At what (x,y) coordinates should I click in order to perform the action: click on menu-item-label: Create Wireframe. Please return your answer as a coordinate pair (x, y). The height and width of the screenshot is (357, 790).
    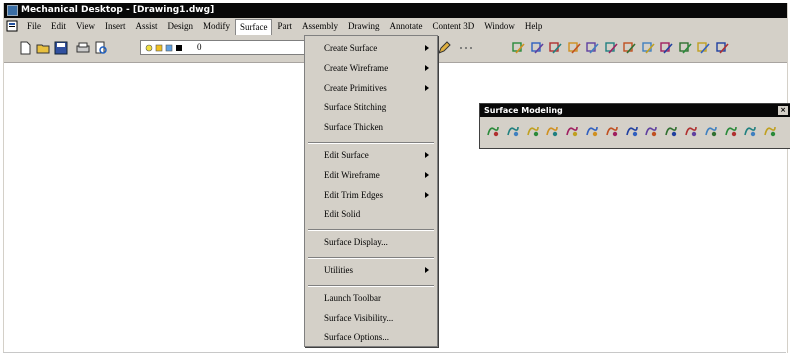
    Looking at the image, I should click on (356, 67).